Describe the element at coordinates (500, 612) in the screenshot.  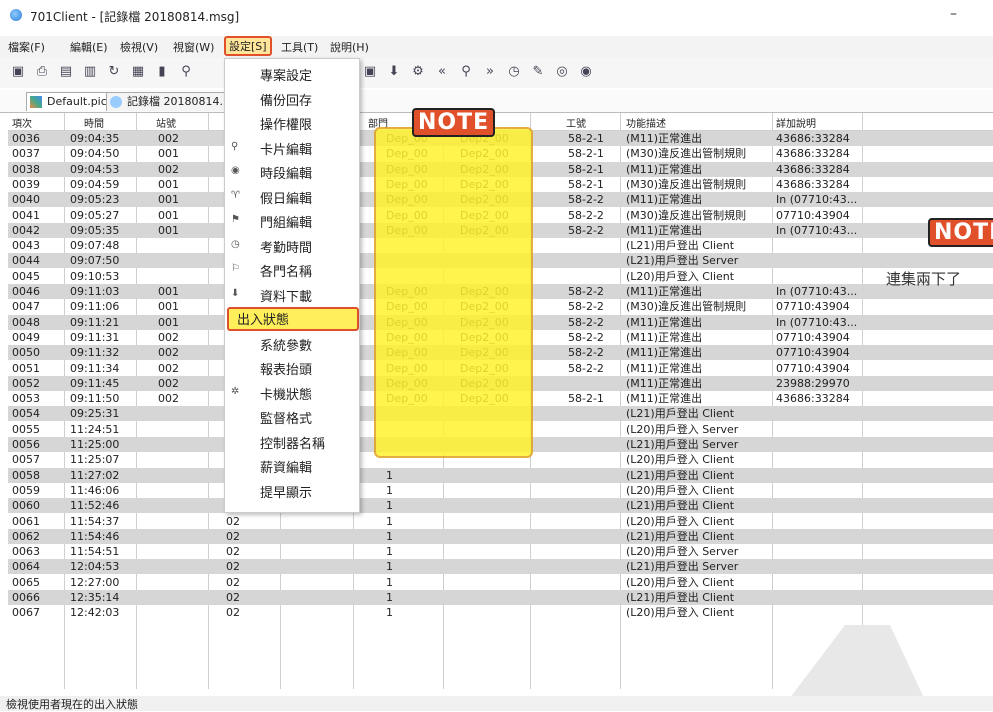
I see `table-row: 0067 12:42:03 02 1 (L20)用戶登入 Client` at that location.